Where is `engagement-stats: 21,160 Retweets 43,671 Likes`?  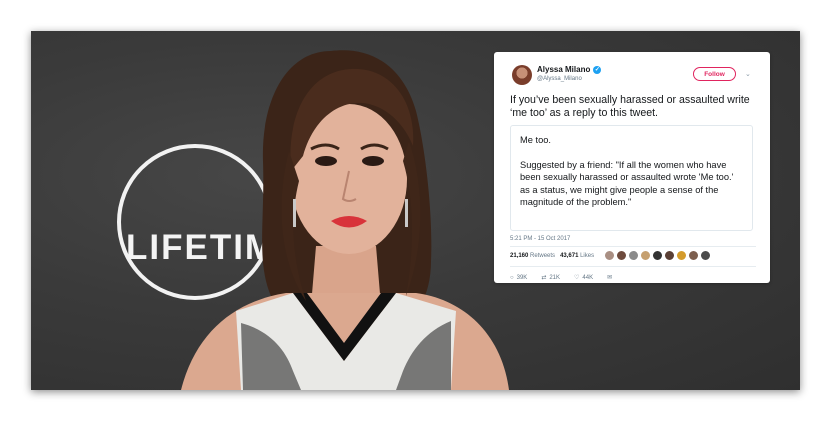 engagement-stats: 21,160 Retweets 43,671 Likes is located at coordinates (552, 256).